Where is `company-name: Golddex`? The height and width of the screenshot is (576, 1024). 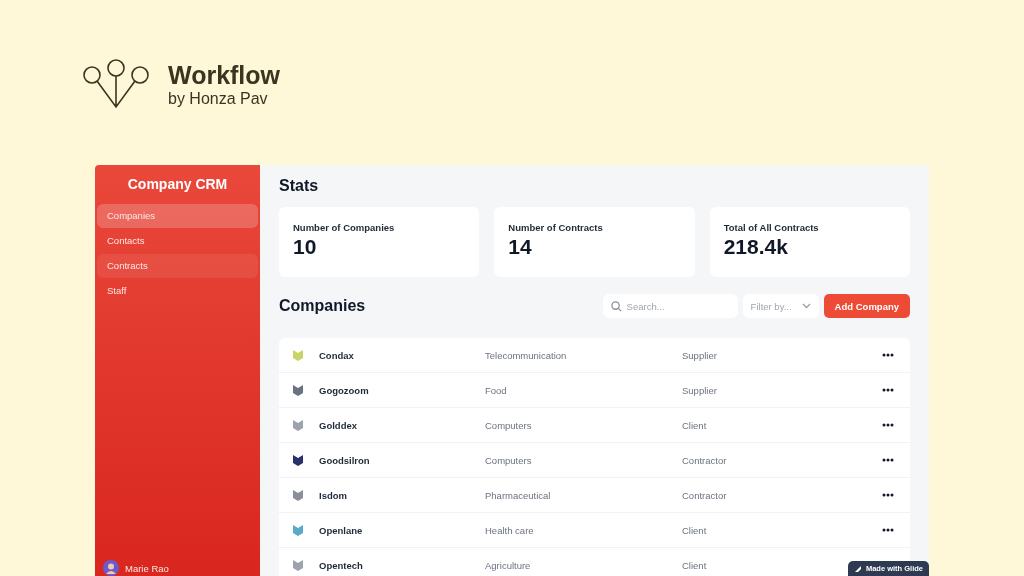 company-name: Golddex is located at coordinates (338, 425).